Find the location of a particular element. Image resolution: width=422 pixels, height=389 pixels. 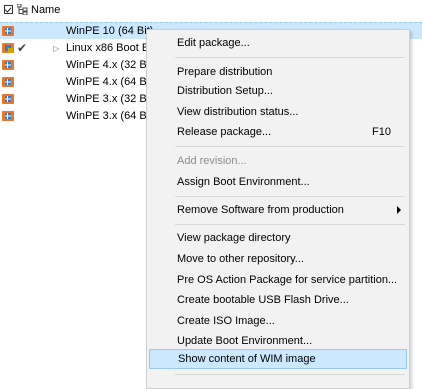

column-header: Name is located at coordinates (211, 11).